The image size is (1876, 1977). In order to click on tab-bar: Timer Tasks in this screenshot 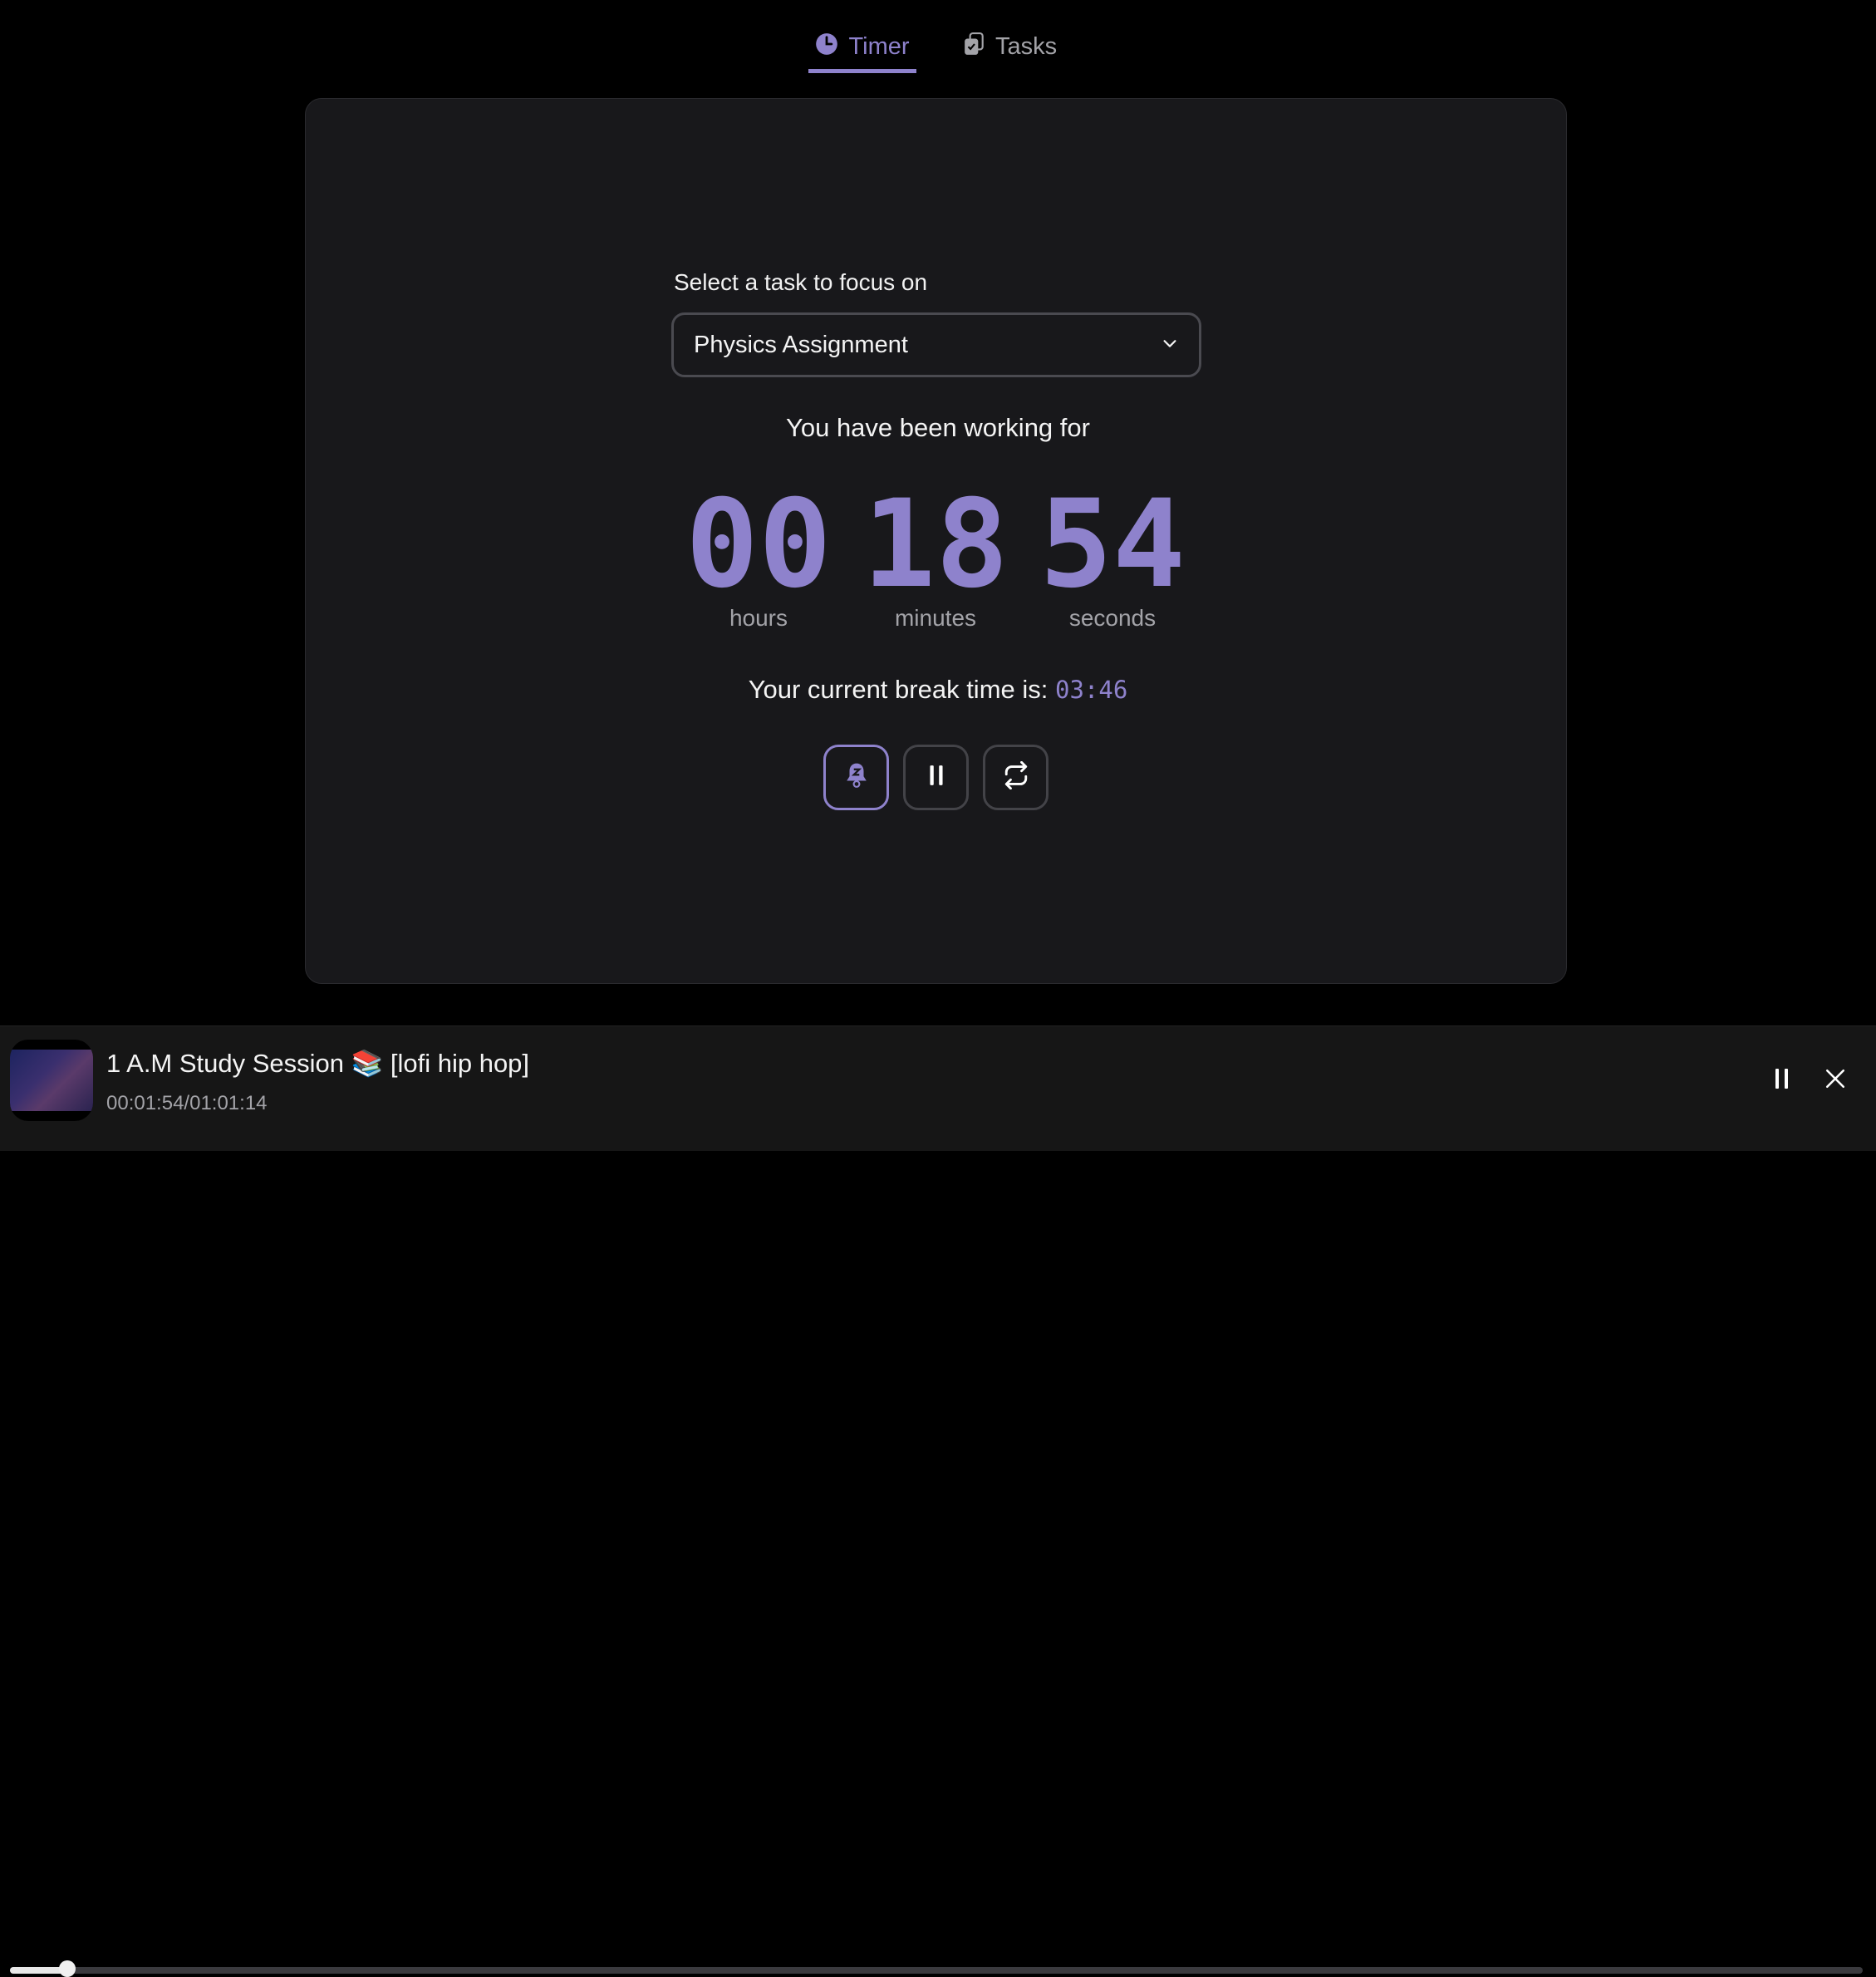, I will do `click(938, 49)`.